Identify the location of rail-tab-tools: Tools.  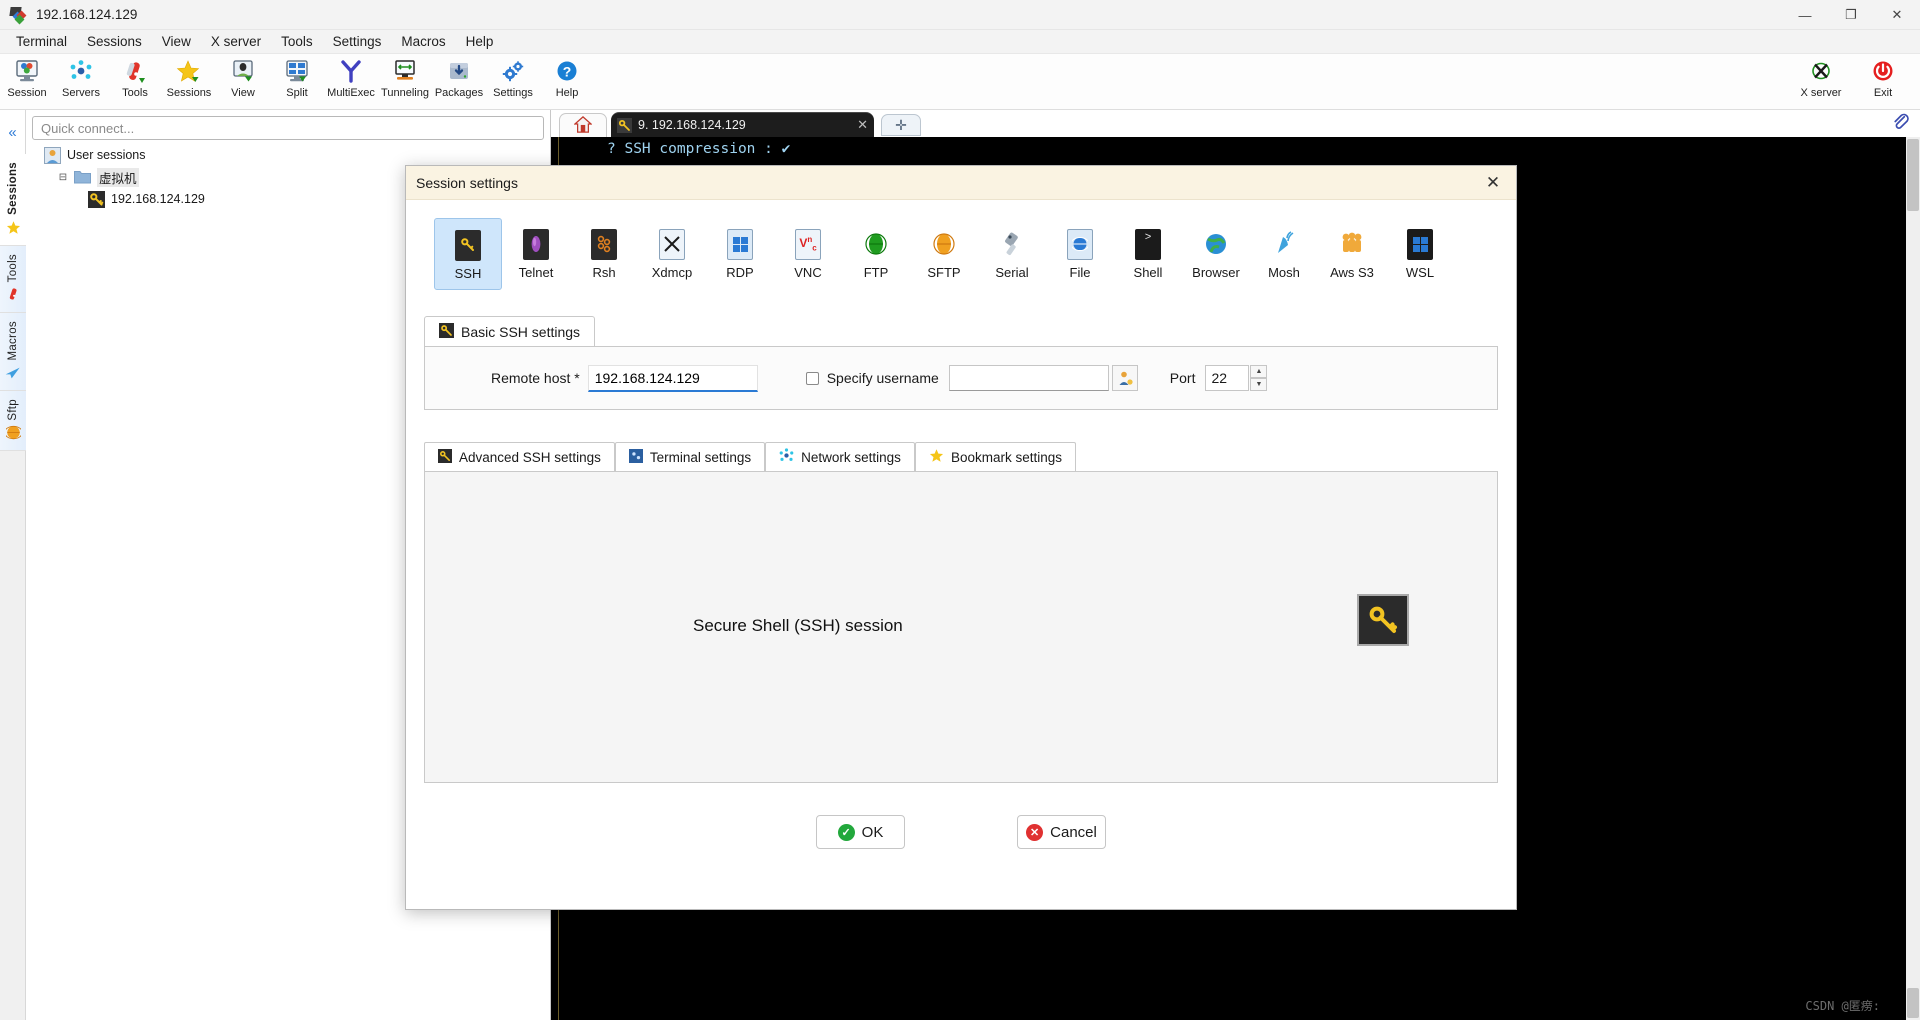
(13, 279).